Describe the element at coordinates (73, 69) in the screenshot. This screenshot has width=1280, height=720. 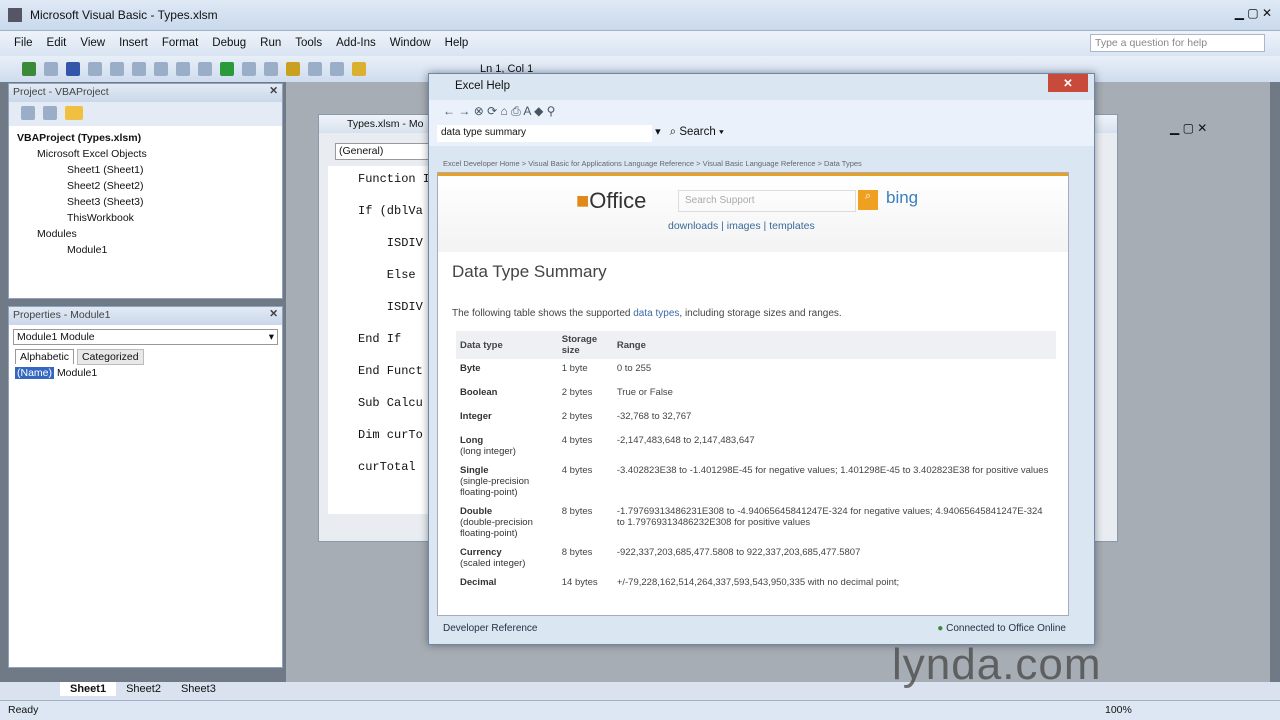
I see `save-icon` at that location.